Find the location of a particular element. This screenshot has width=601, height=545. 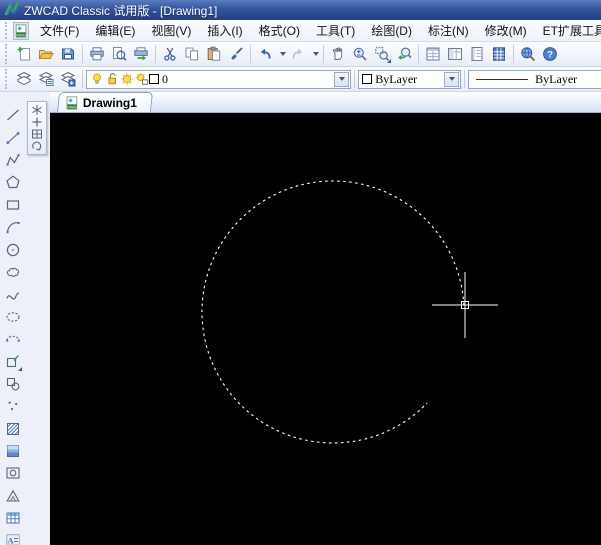

layer-name: 0 is located at coordinates (165, 78).